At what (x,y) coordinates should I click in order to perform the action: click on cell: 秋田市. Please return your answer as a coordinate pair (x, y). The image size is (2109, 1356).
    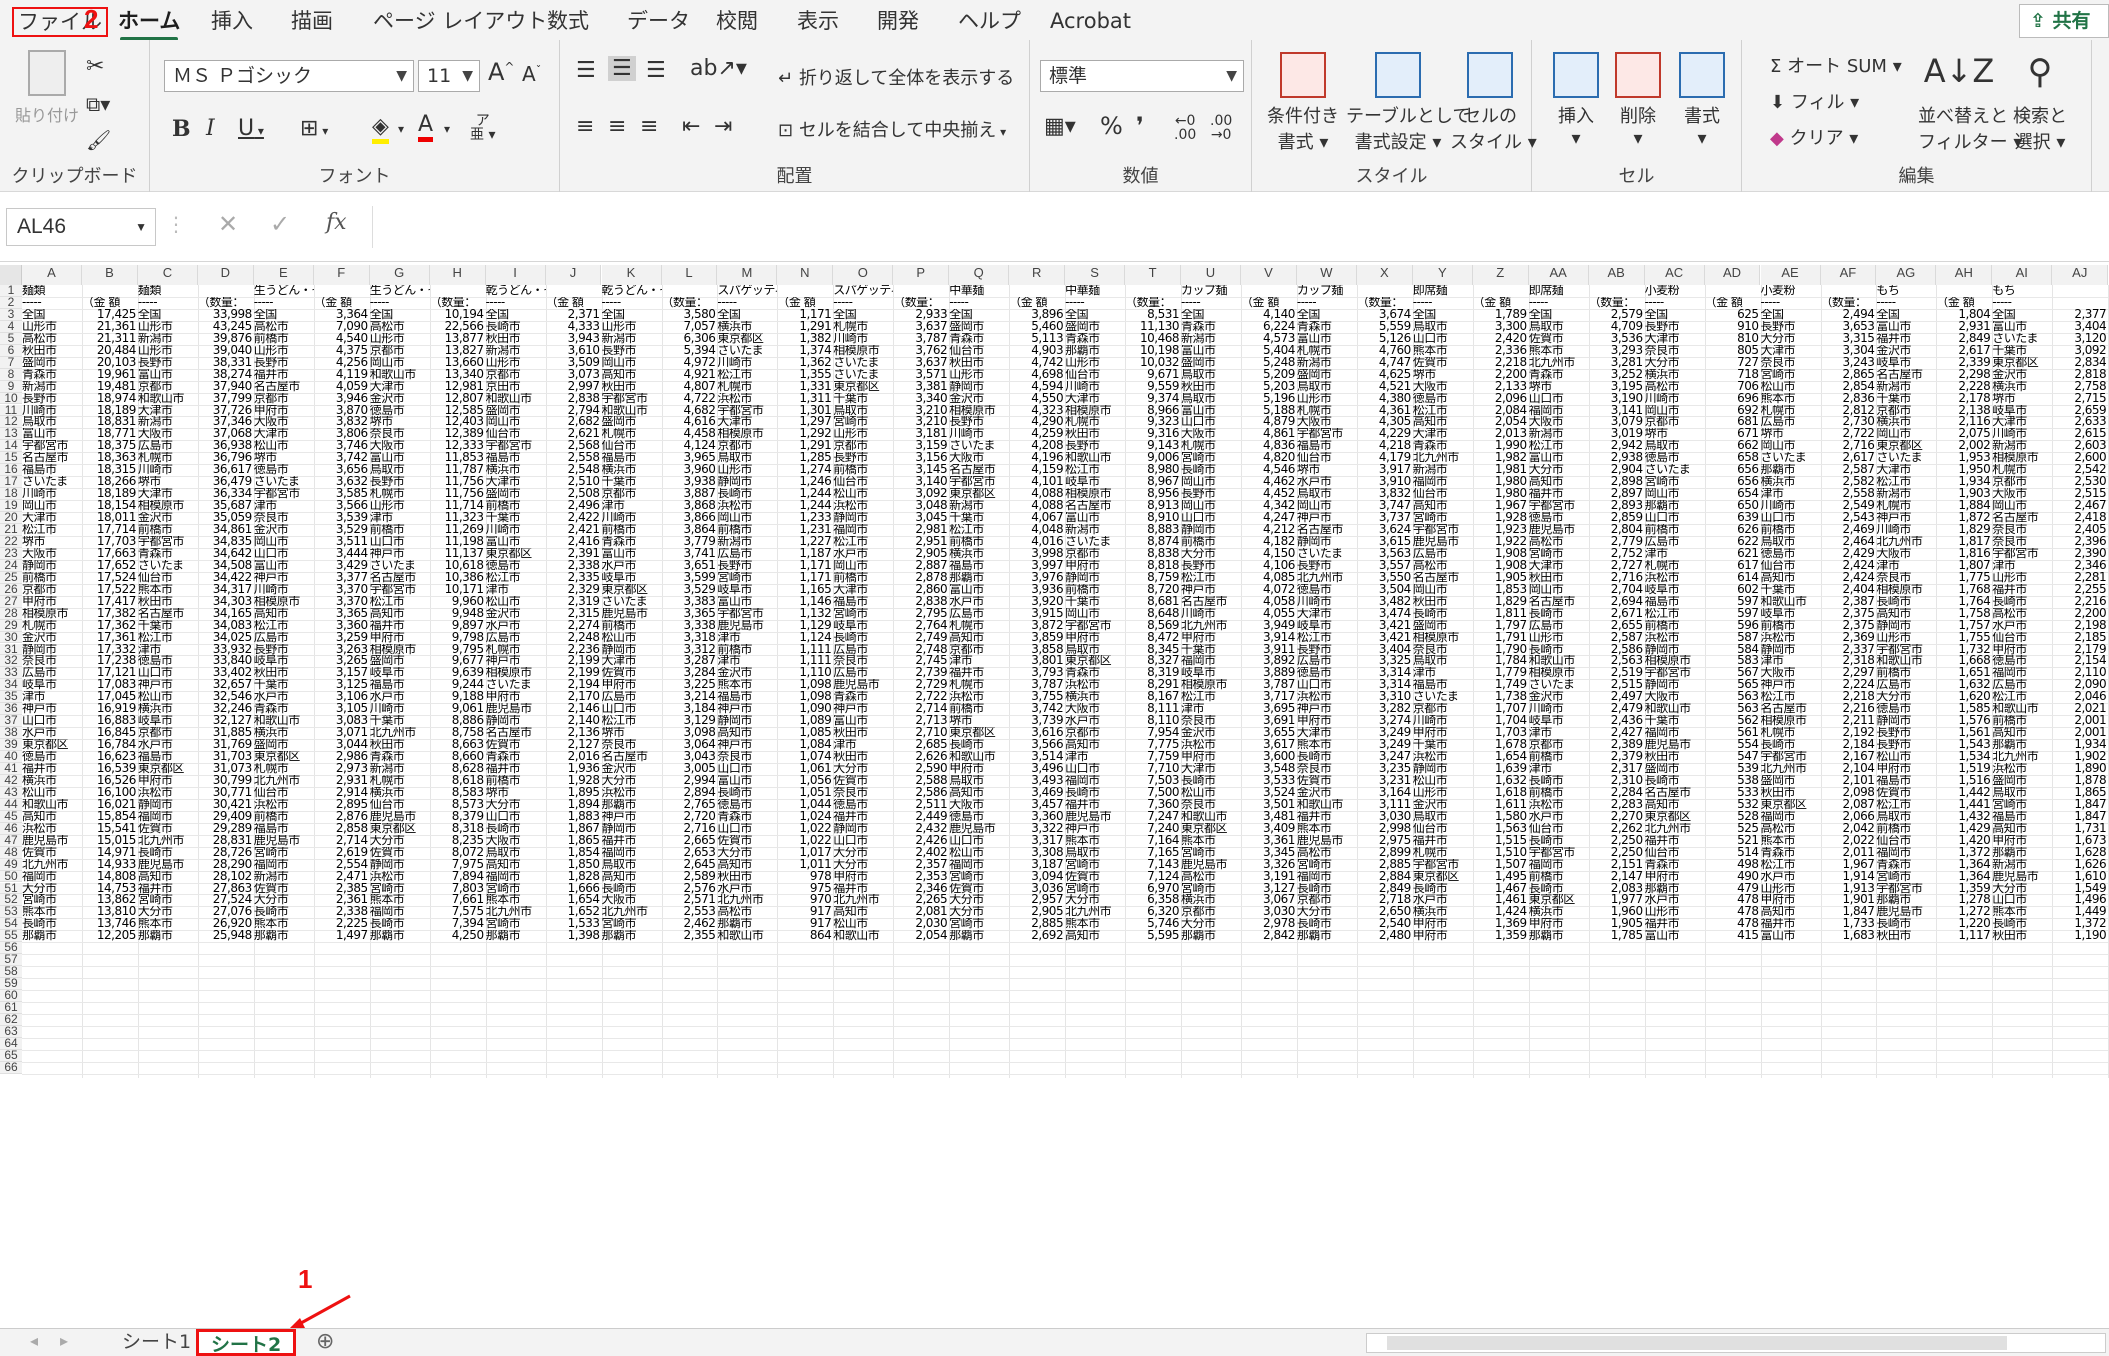
    Looking at the image, I should click on (1443, 602).